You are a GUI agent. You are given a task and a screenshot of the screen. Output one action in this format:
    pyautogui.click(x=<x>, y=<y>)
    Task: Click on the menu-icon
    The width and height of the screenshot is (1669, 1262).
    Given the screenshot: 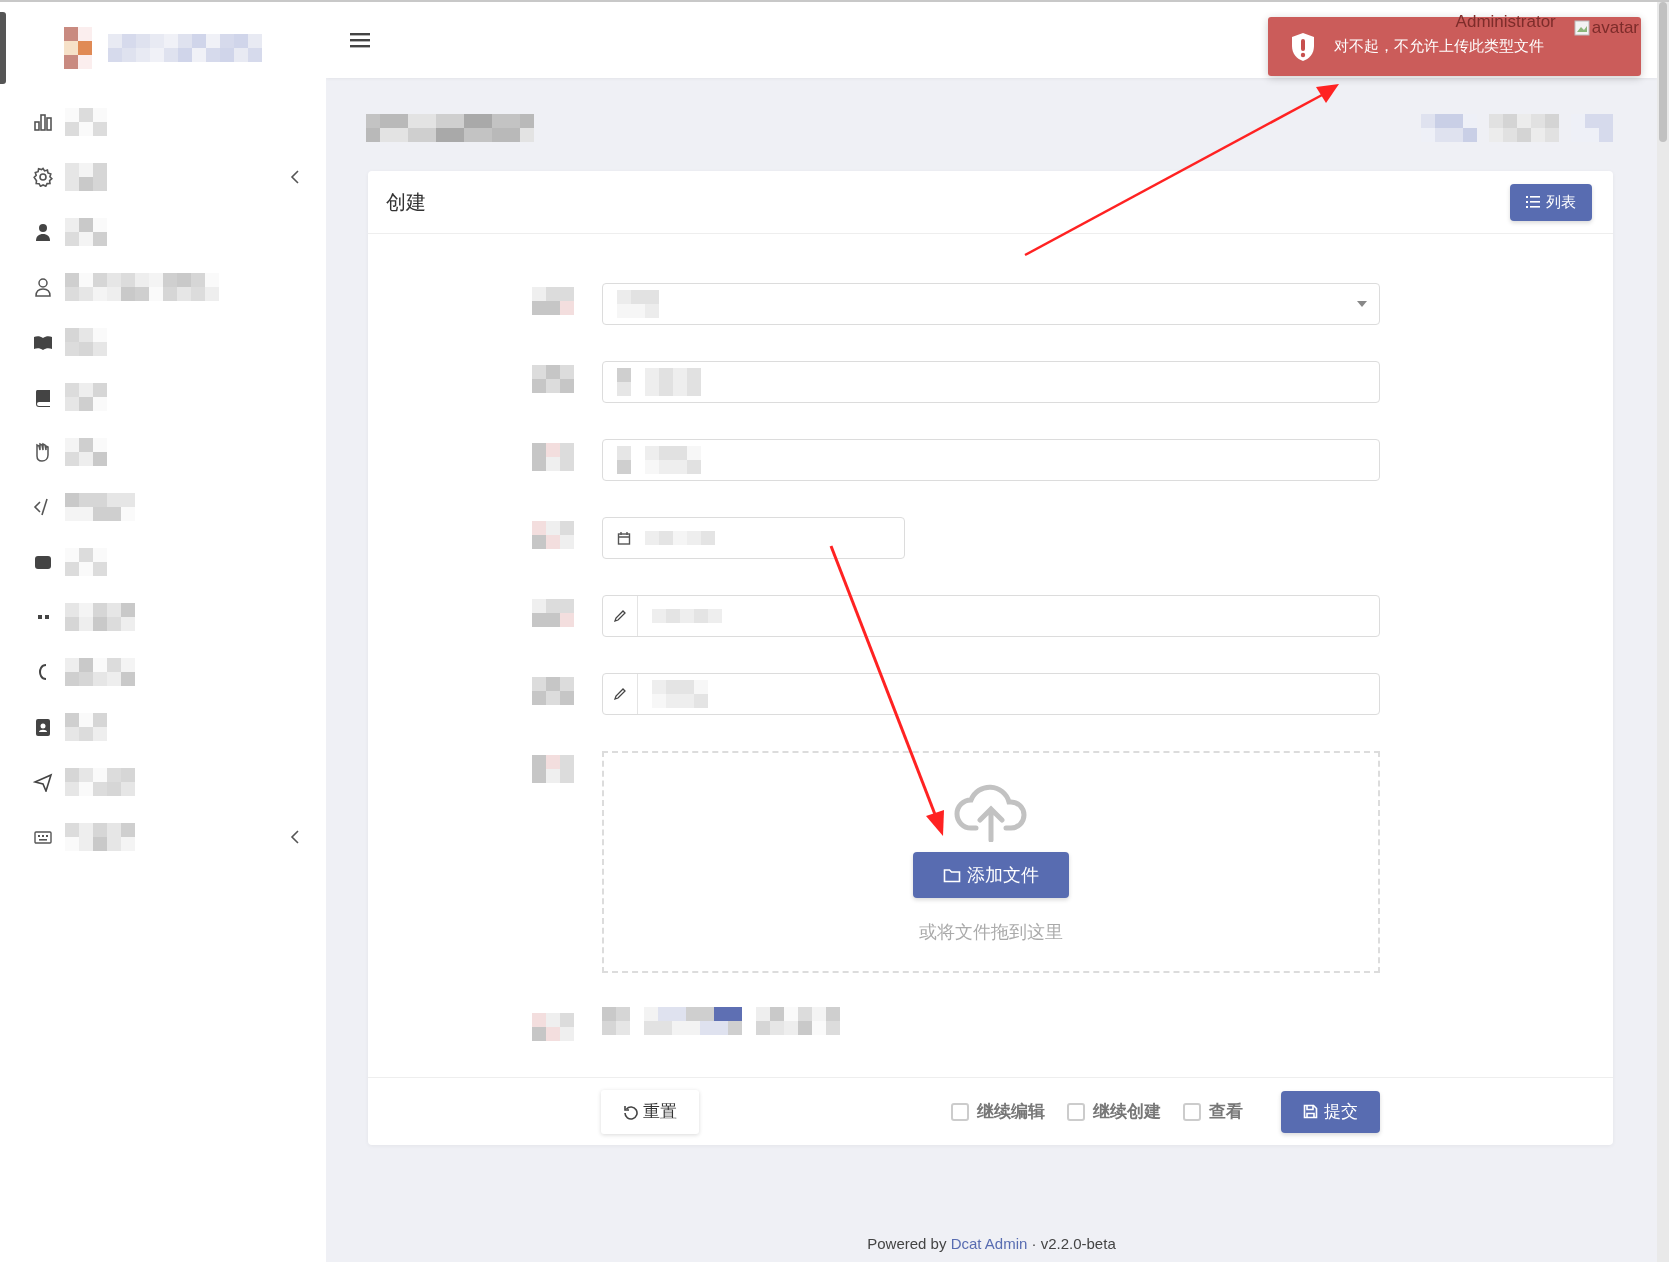 What is the action you would take?
    pyautogui.click(x=360, y=40)
    